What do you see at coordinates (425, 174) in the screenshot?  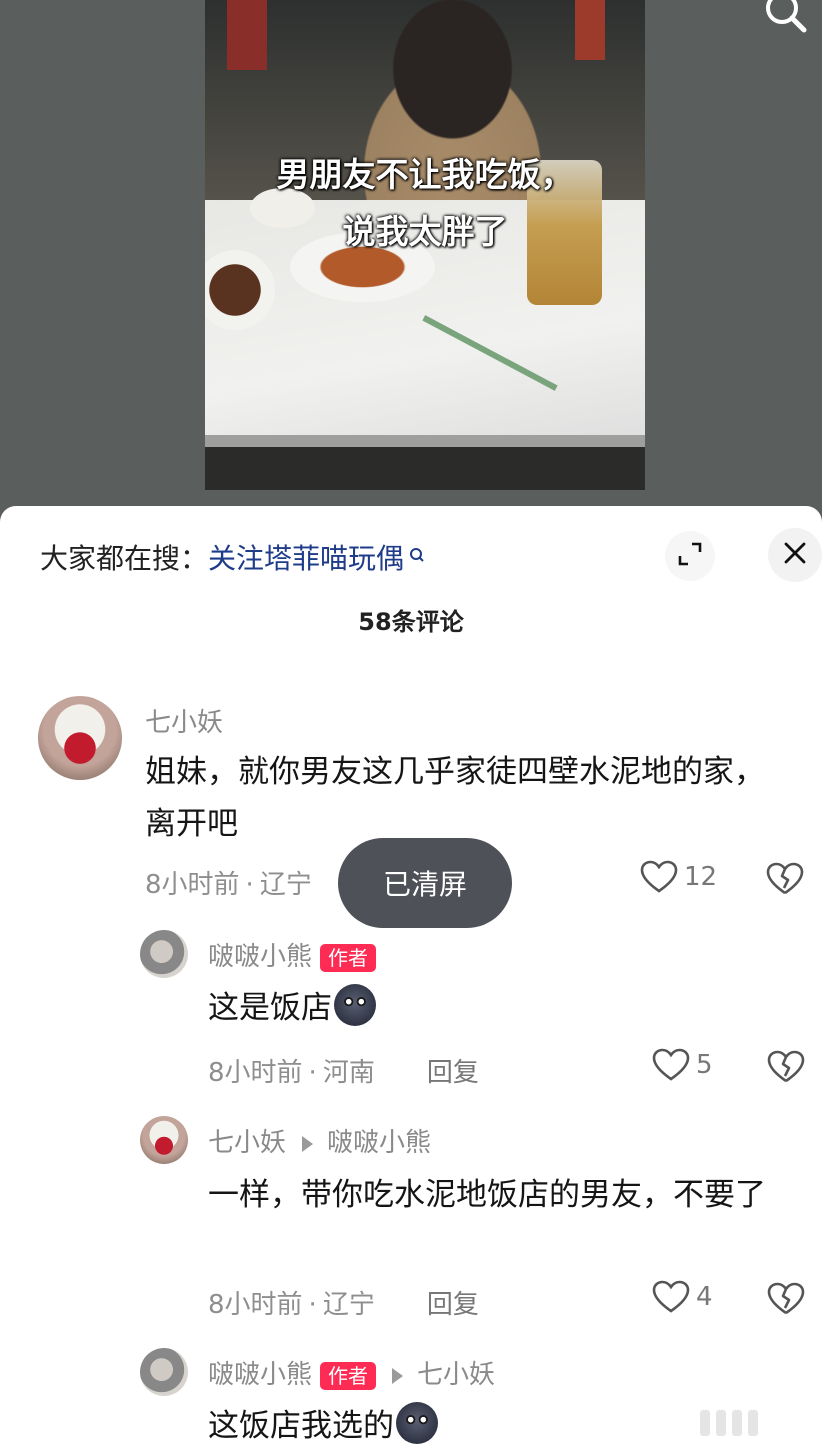 I see `video-caption-line-1: 男朋友不让我吃饭，` at bounding box center [425, 174].